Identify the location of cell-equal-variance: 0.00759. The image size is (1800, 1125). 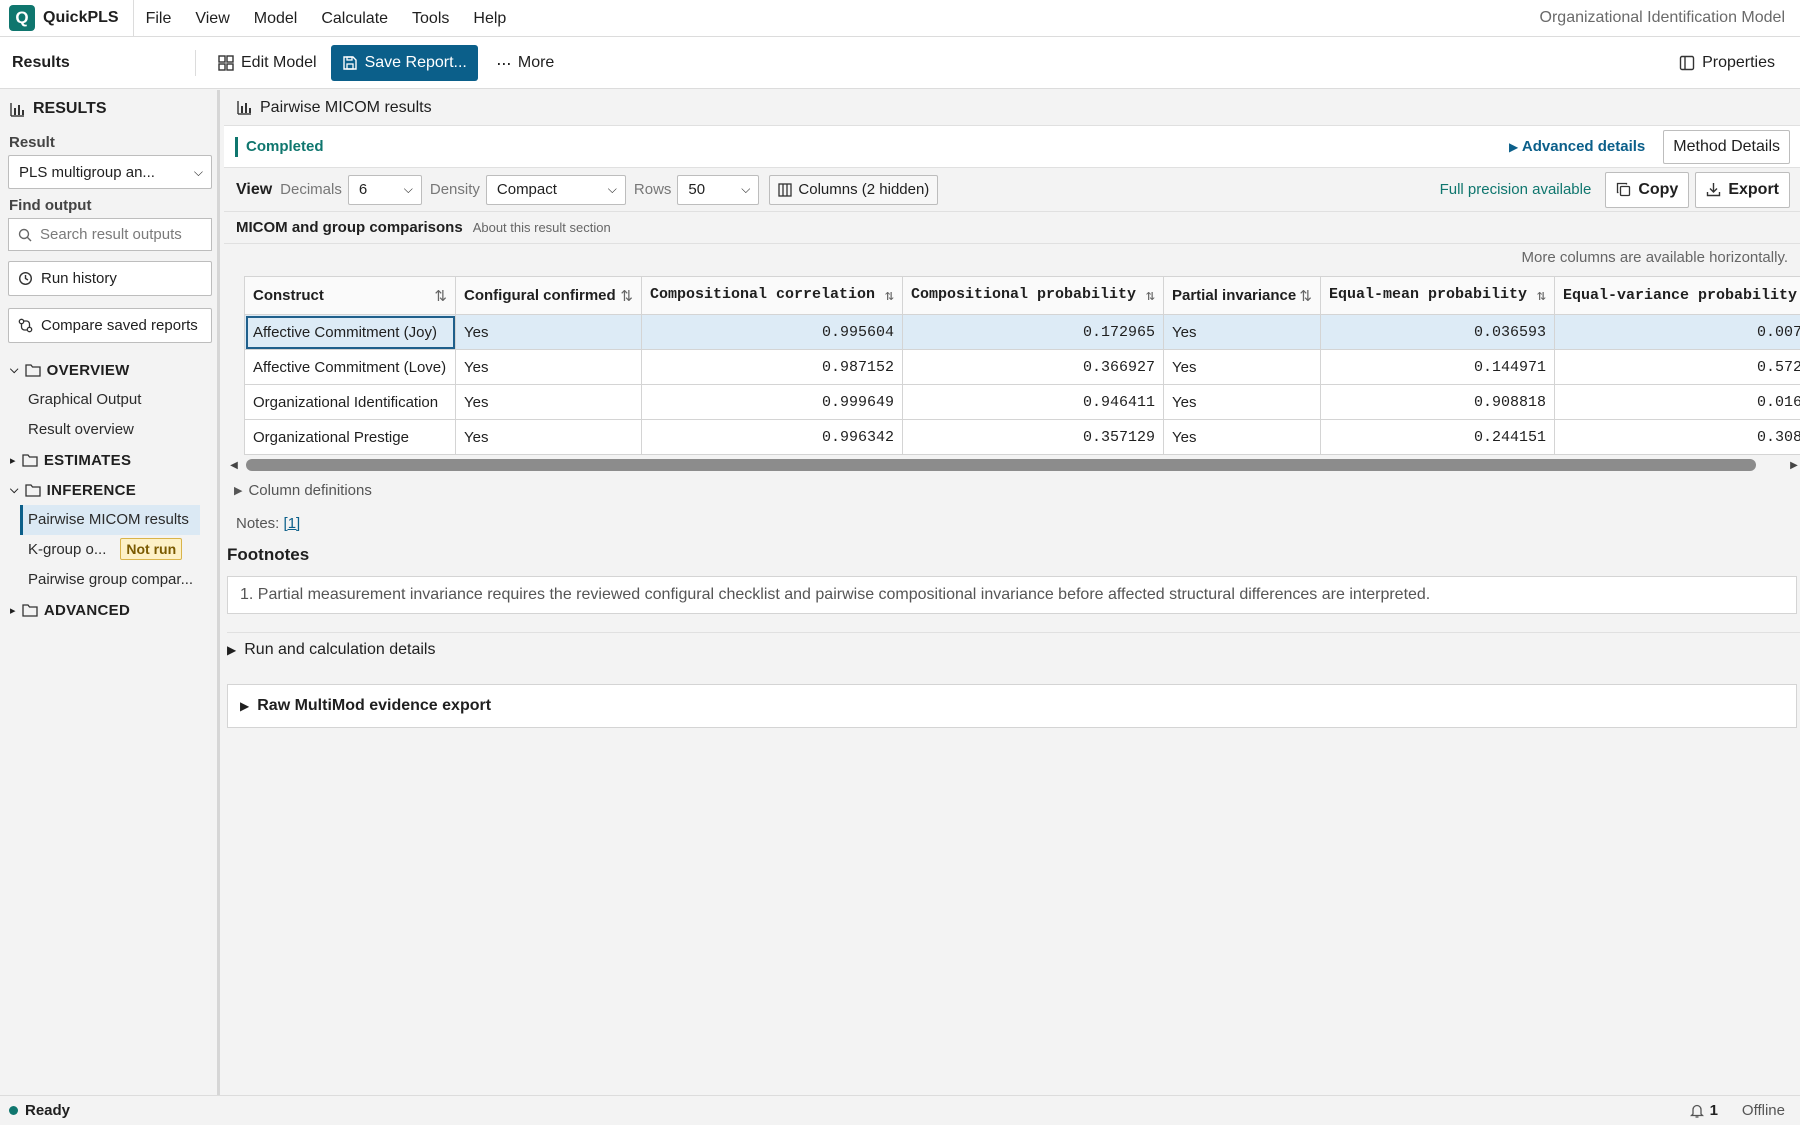
(1677, 332).